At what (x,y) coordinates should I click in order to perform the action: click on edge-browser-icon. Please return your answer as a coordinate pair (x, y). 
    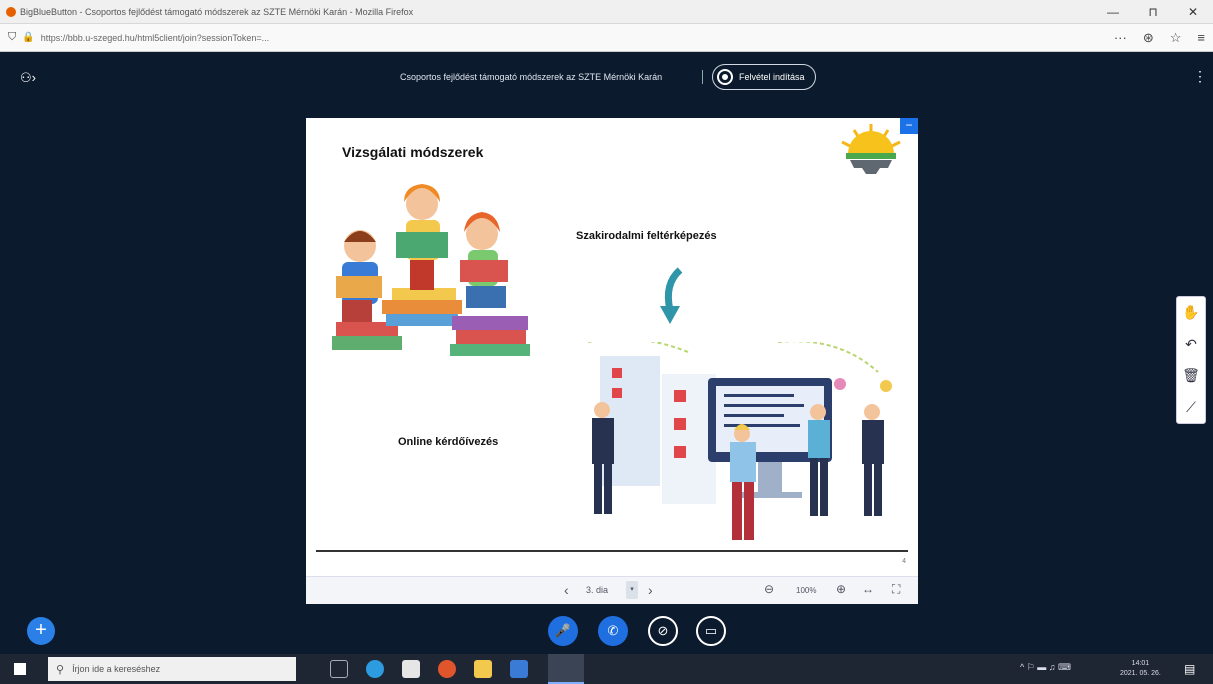
    Looking at the image, I should click on (375, 669).